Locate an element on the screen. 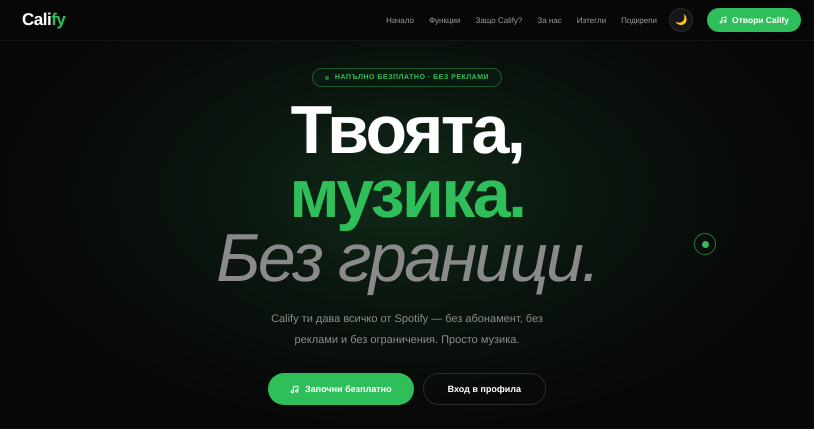  nav-link: Защо Califу? is located at coordinates (498, 20).